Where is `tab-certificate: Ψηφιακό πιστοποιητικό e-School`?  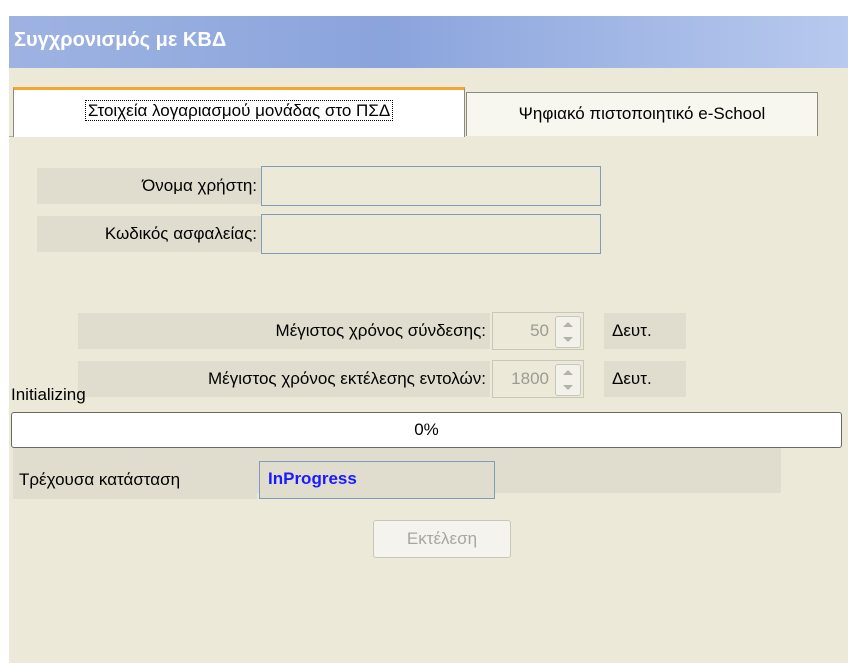
tab-certificate: Ψηφιακό πιστοποιητικό e-School is located at coordinates (642, 114).